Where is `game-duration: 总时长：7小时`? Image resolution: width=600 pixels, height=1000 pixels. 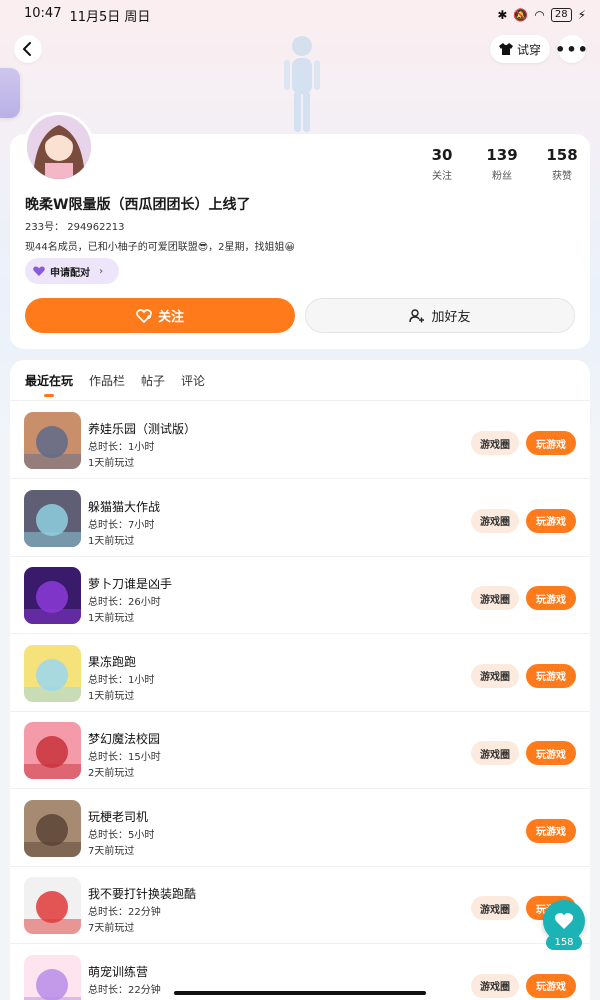 game-duration: 总时长：7小时 is located at coordinates (121, 525).